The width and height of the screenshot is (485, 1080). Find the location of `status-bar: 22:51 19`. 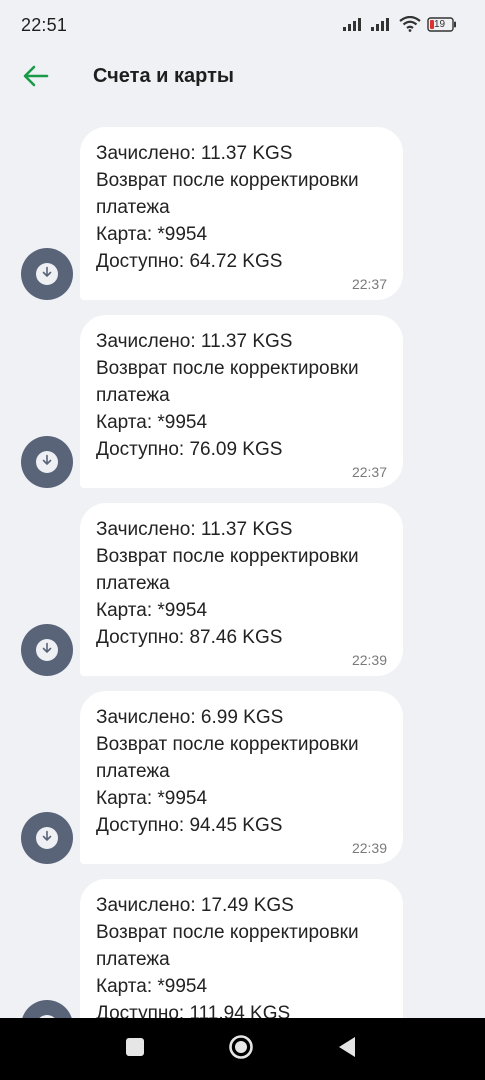

status-bar: 22:51 19 is located at coordinates (242, 26).